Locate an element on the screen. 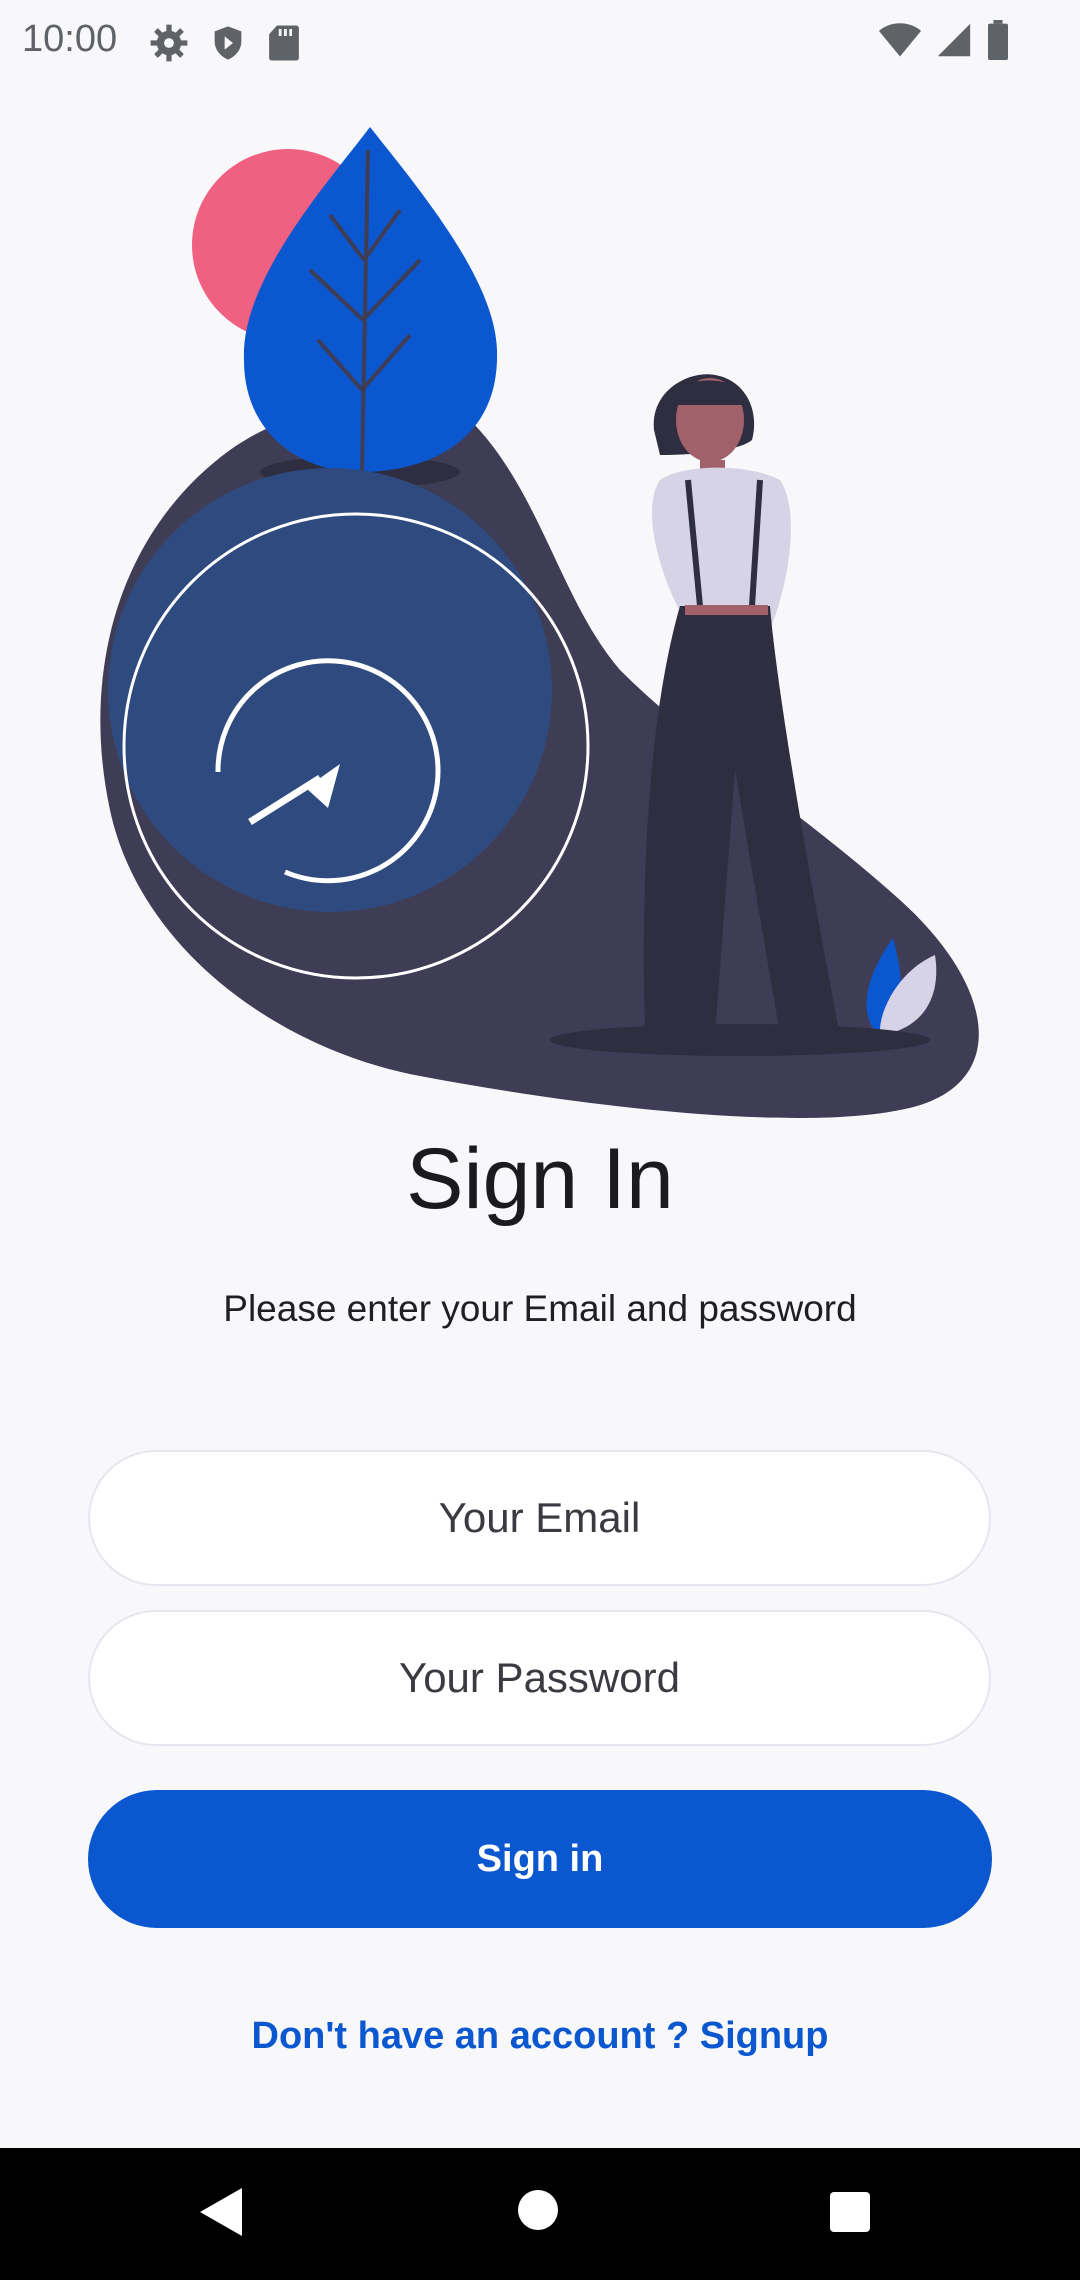 Image resolution: width=1080 pixels, height=2280 pixels. password-field: Your Password is located at coordinates (539, 1678).